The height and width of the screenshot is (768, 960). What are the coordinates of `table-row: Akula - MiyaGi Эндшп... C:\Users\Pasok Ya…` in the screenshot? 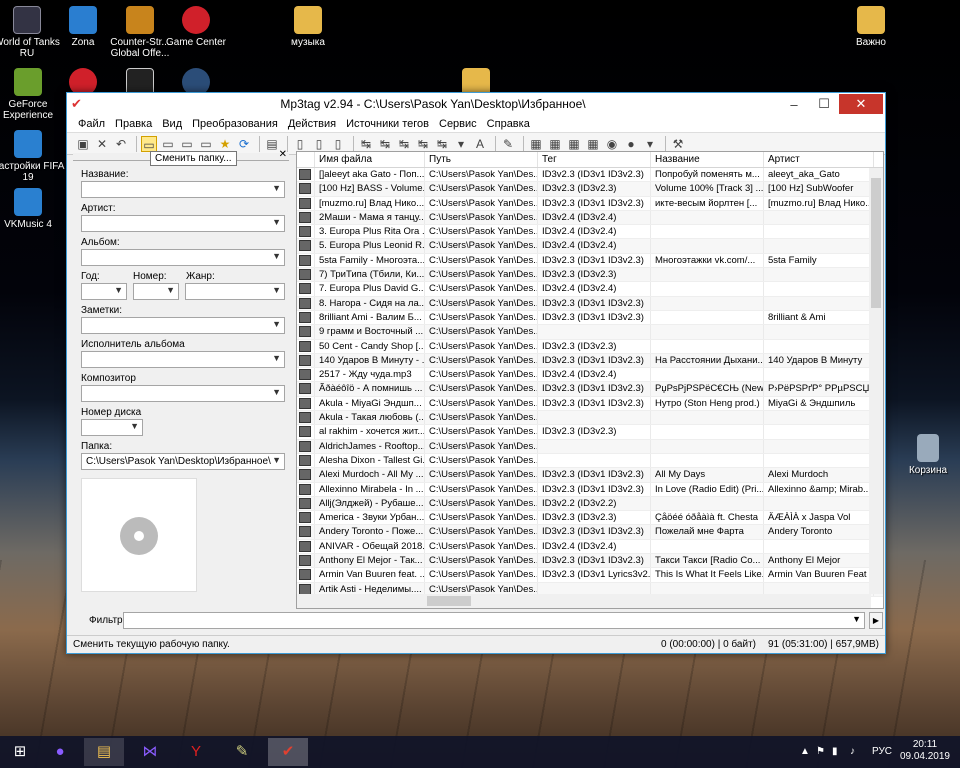 It's located at (590, 404).